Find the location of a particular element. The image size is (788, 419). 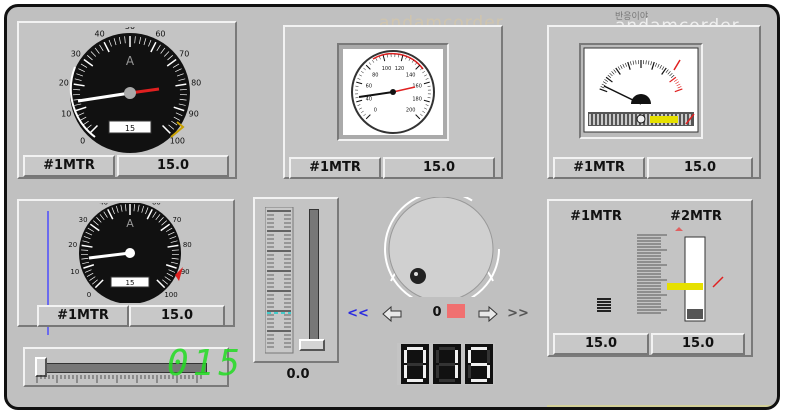

bar-graph is located at coordinates (660, 274).